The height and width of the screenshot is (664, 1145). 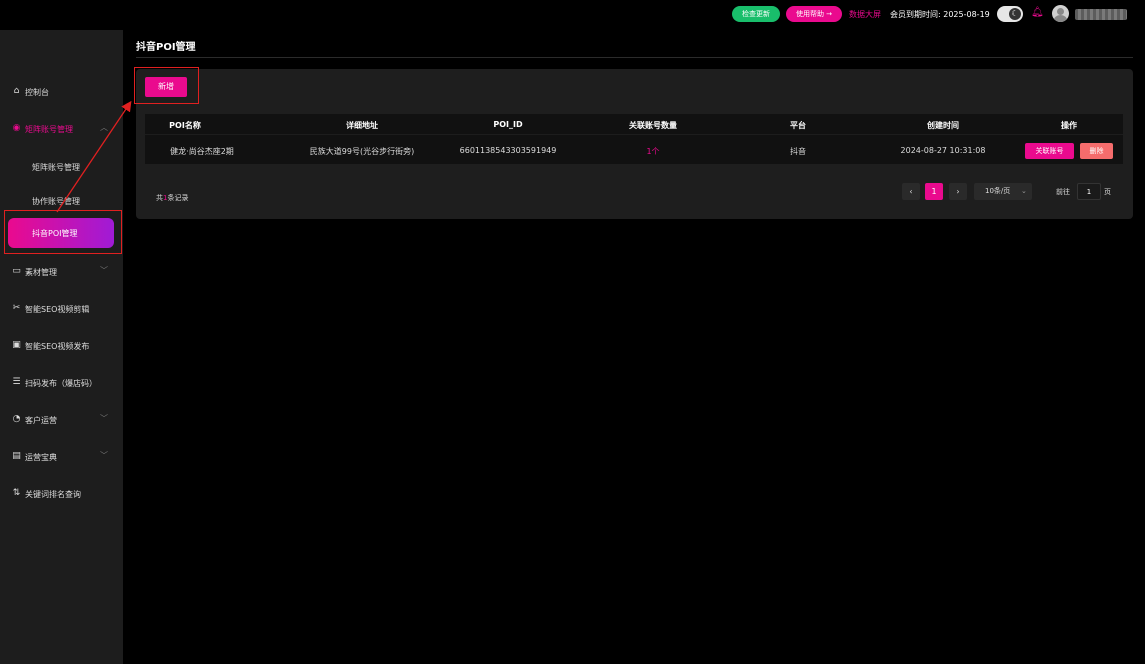 I want to click on sidebar-item-materials: ▭ 素材管理 ﹀, so click(x=61, y=272).